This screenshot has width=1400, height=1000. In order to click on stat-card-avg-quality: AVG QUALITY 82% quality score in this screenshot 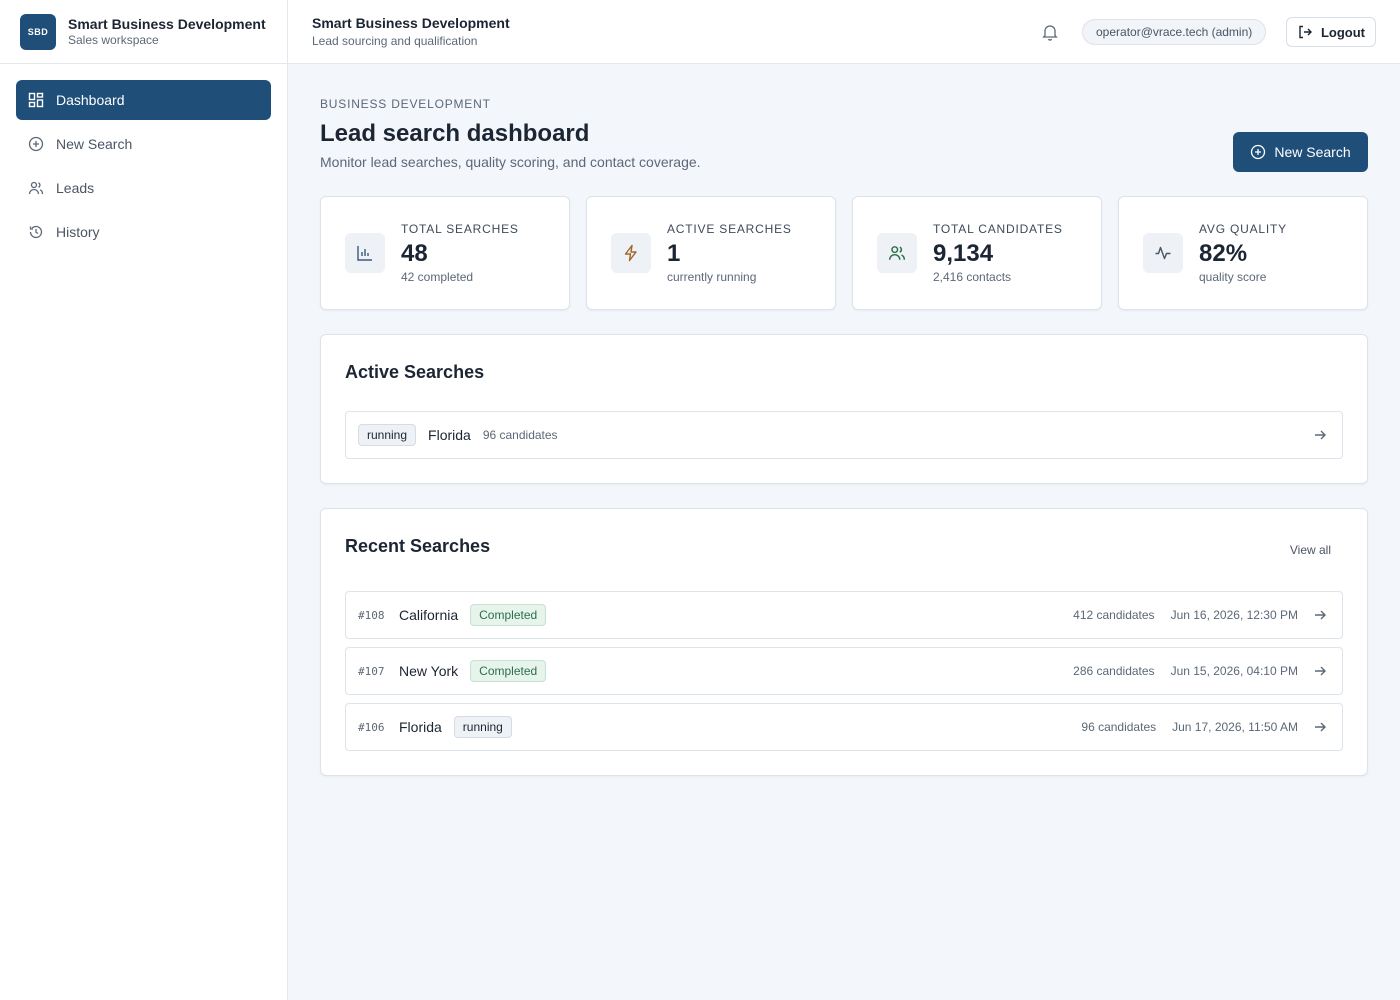, I will do `click(1243, 253)`.